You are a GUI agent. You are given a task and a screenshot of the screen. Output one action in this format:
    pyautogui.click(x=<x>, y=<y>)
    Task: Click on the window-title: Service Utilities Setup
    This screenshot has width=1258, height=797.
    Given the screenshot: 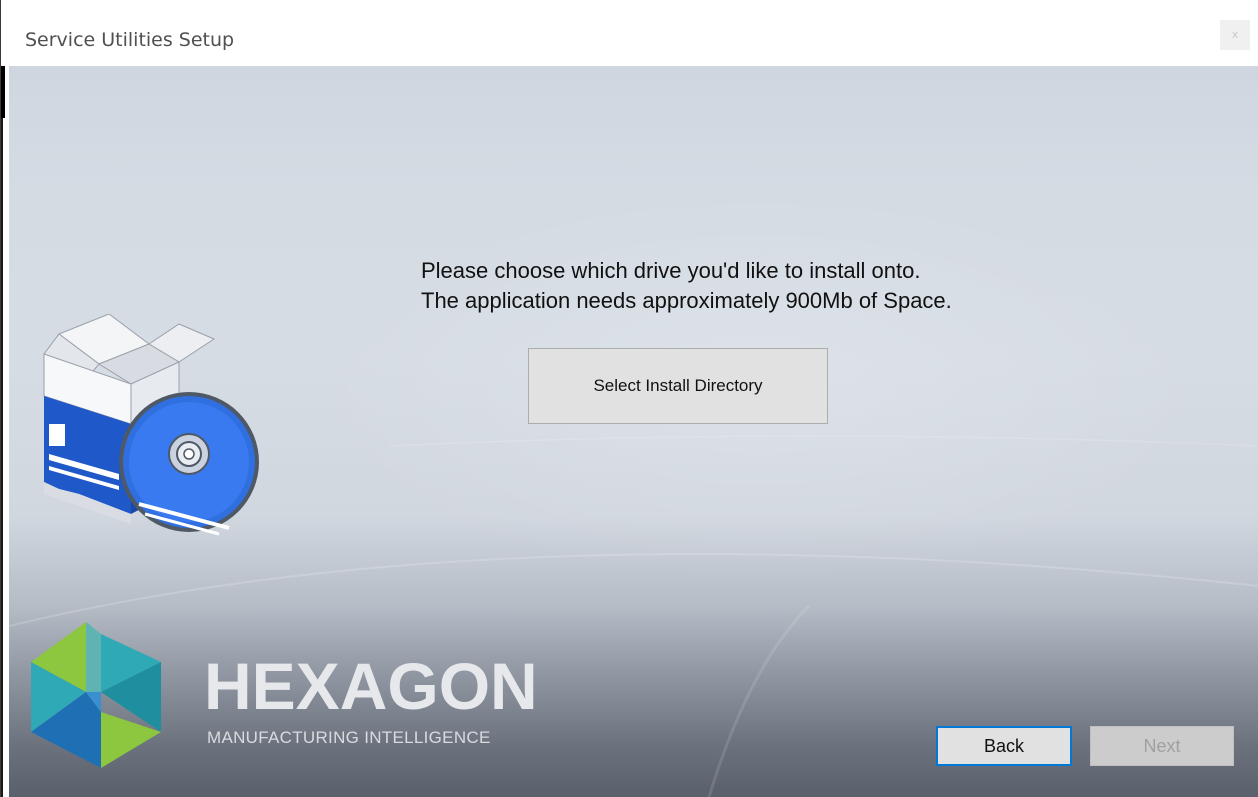 What is the action you would take?
    pyautogui.click(x=130, y=40)
    